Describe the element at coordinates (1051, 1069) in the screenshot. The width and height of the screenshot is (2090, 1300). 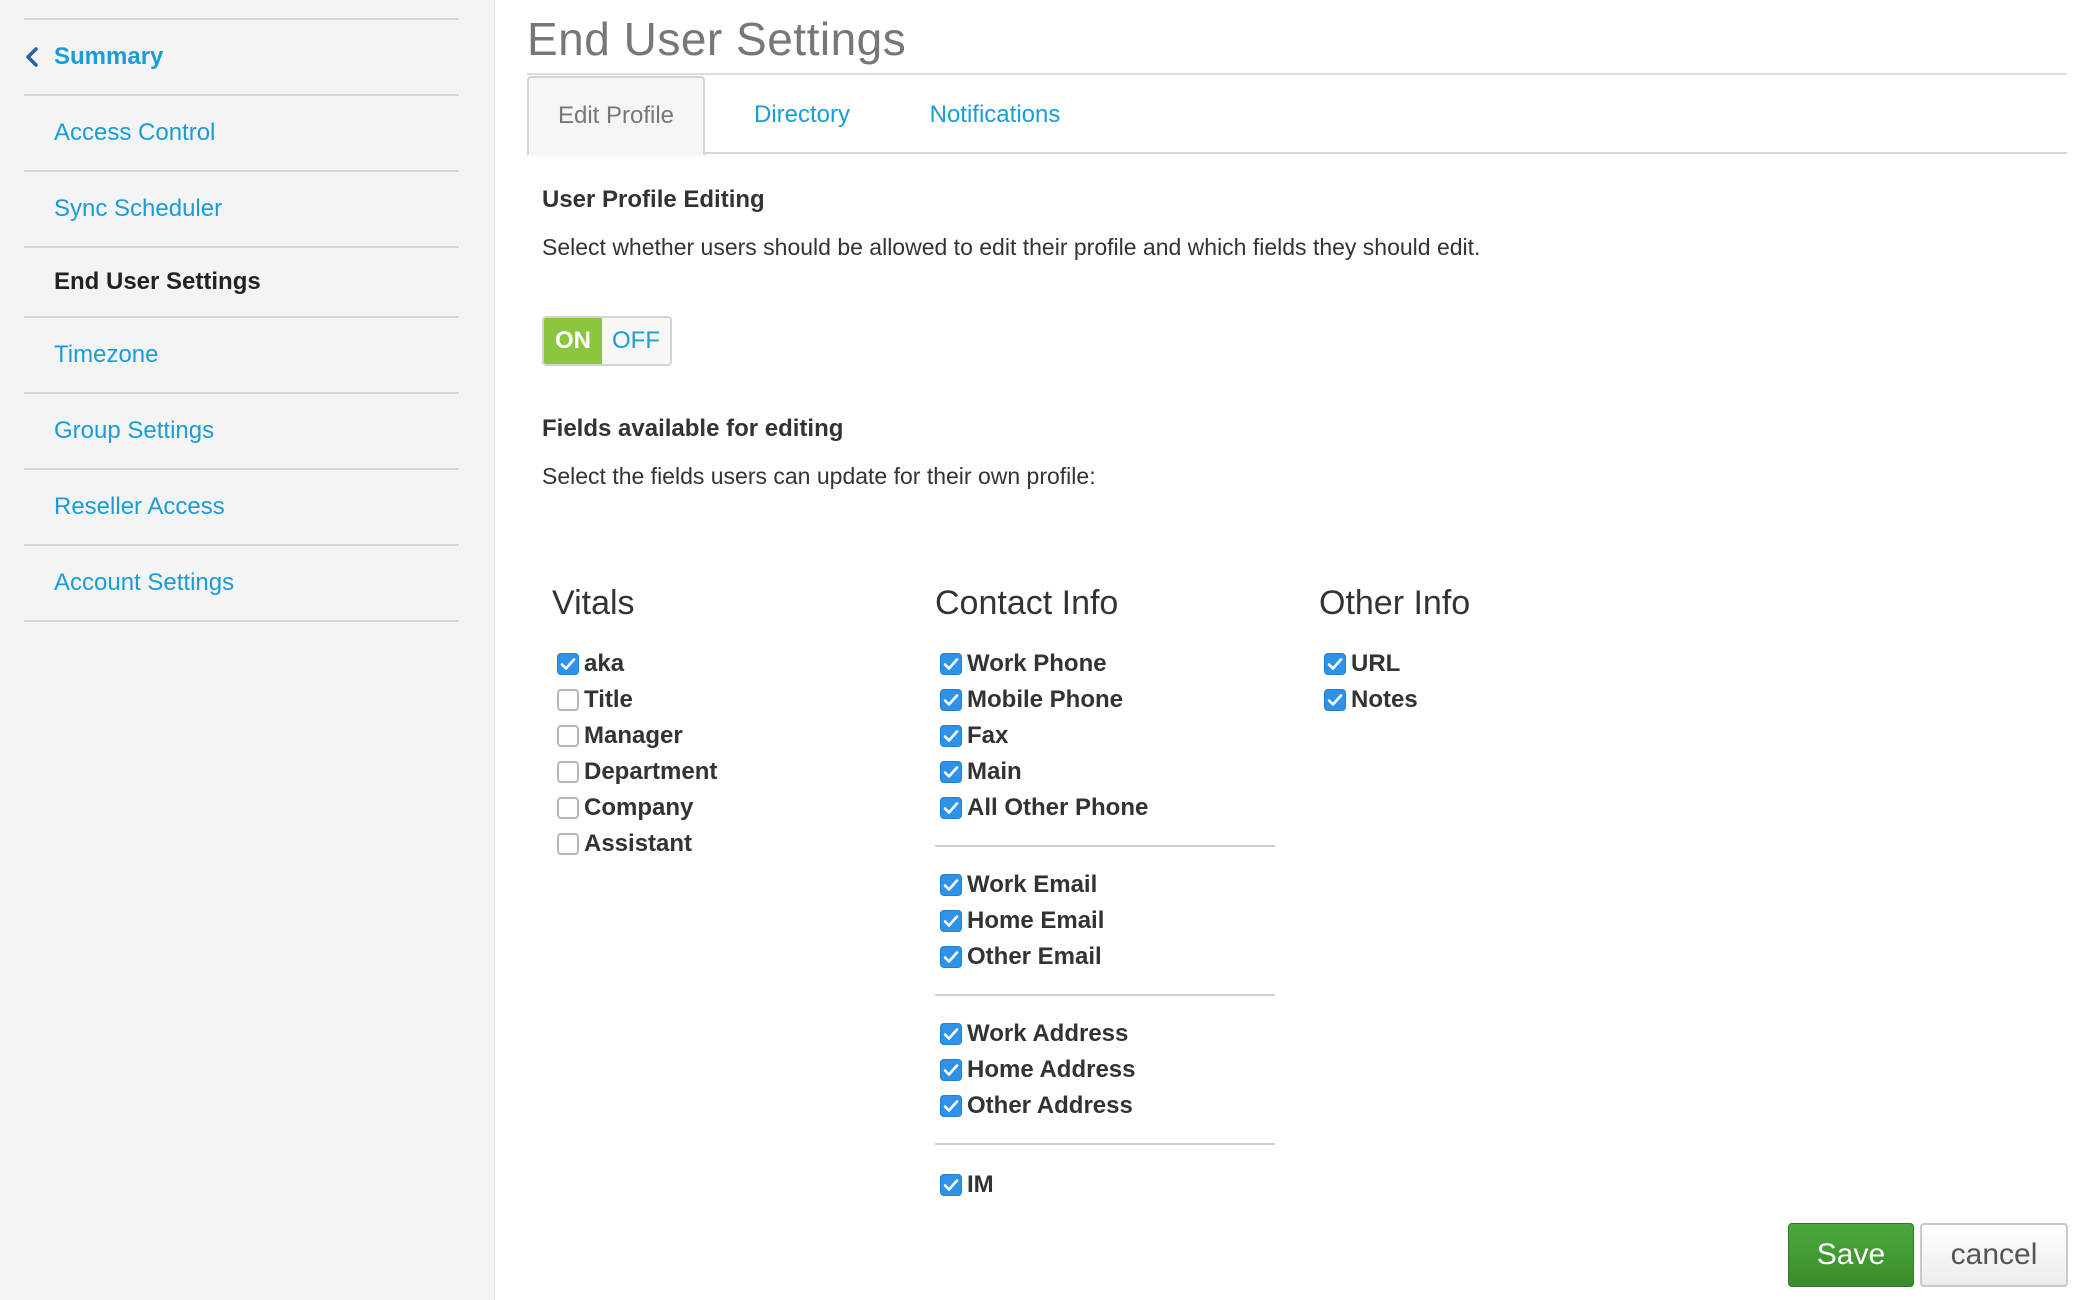
I see `checkbox-label: Home Address` at that location.